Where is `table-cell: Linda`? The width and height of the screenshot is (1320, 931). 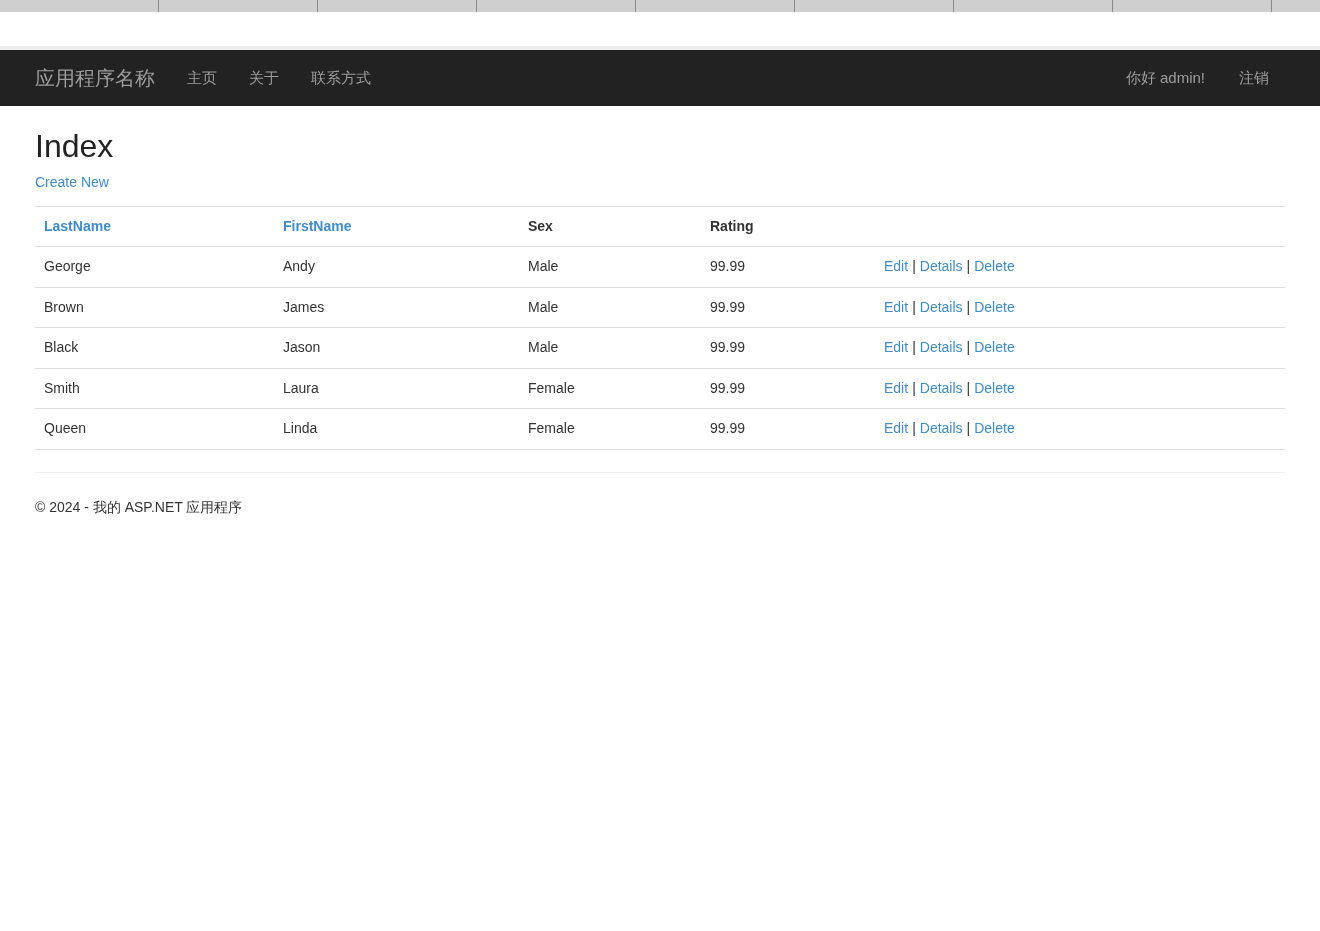 table-cell: Linda is located at coordinates (300, 428).